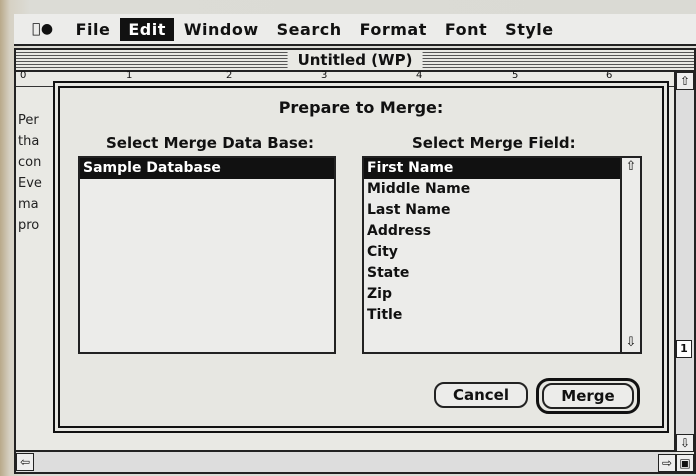 Image resolution: width=696 pixels, height=476 pixels. Describe the element at coordinates (515, 75) in the screenshot. I see `ruler-mark: 5` at that location.